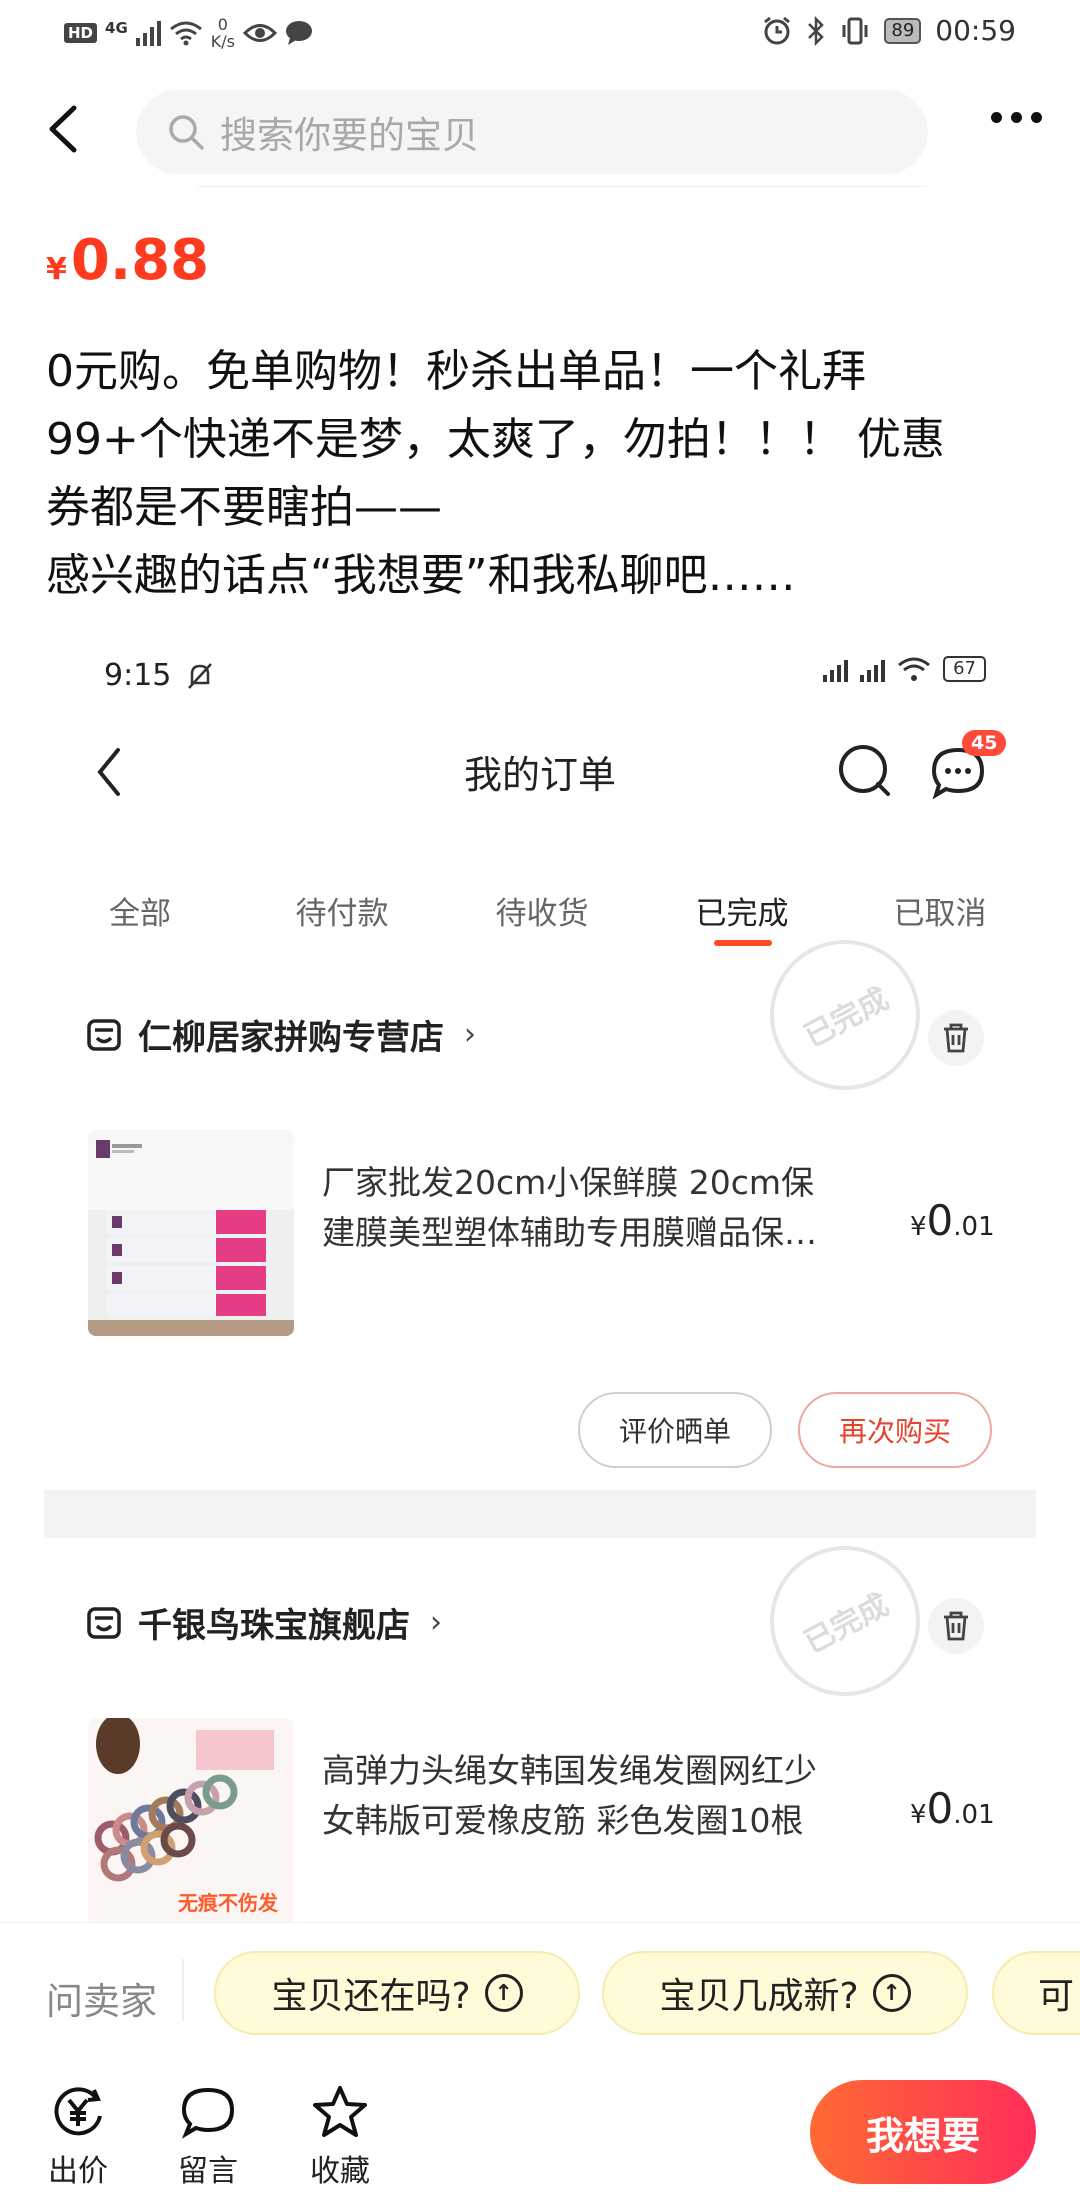 This screenshot has width=1080, height=2204. What do you see at coordinates (200, 675) in the screenshot?
I see `bell-muted-icon` at bounding box center [200, 675].